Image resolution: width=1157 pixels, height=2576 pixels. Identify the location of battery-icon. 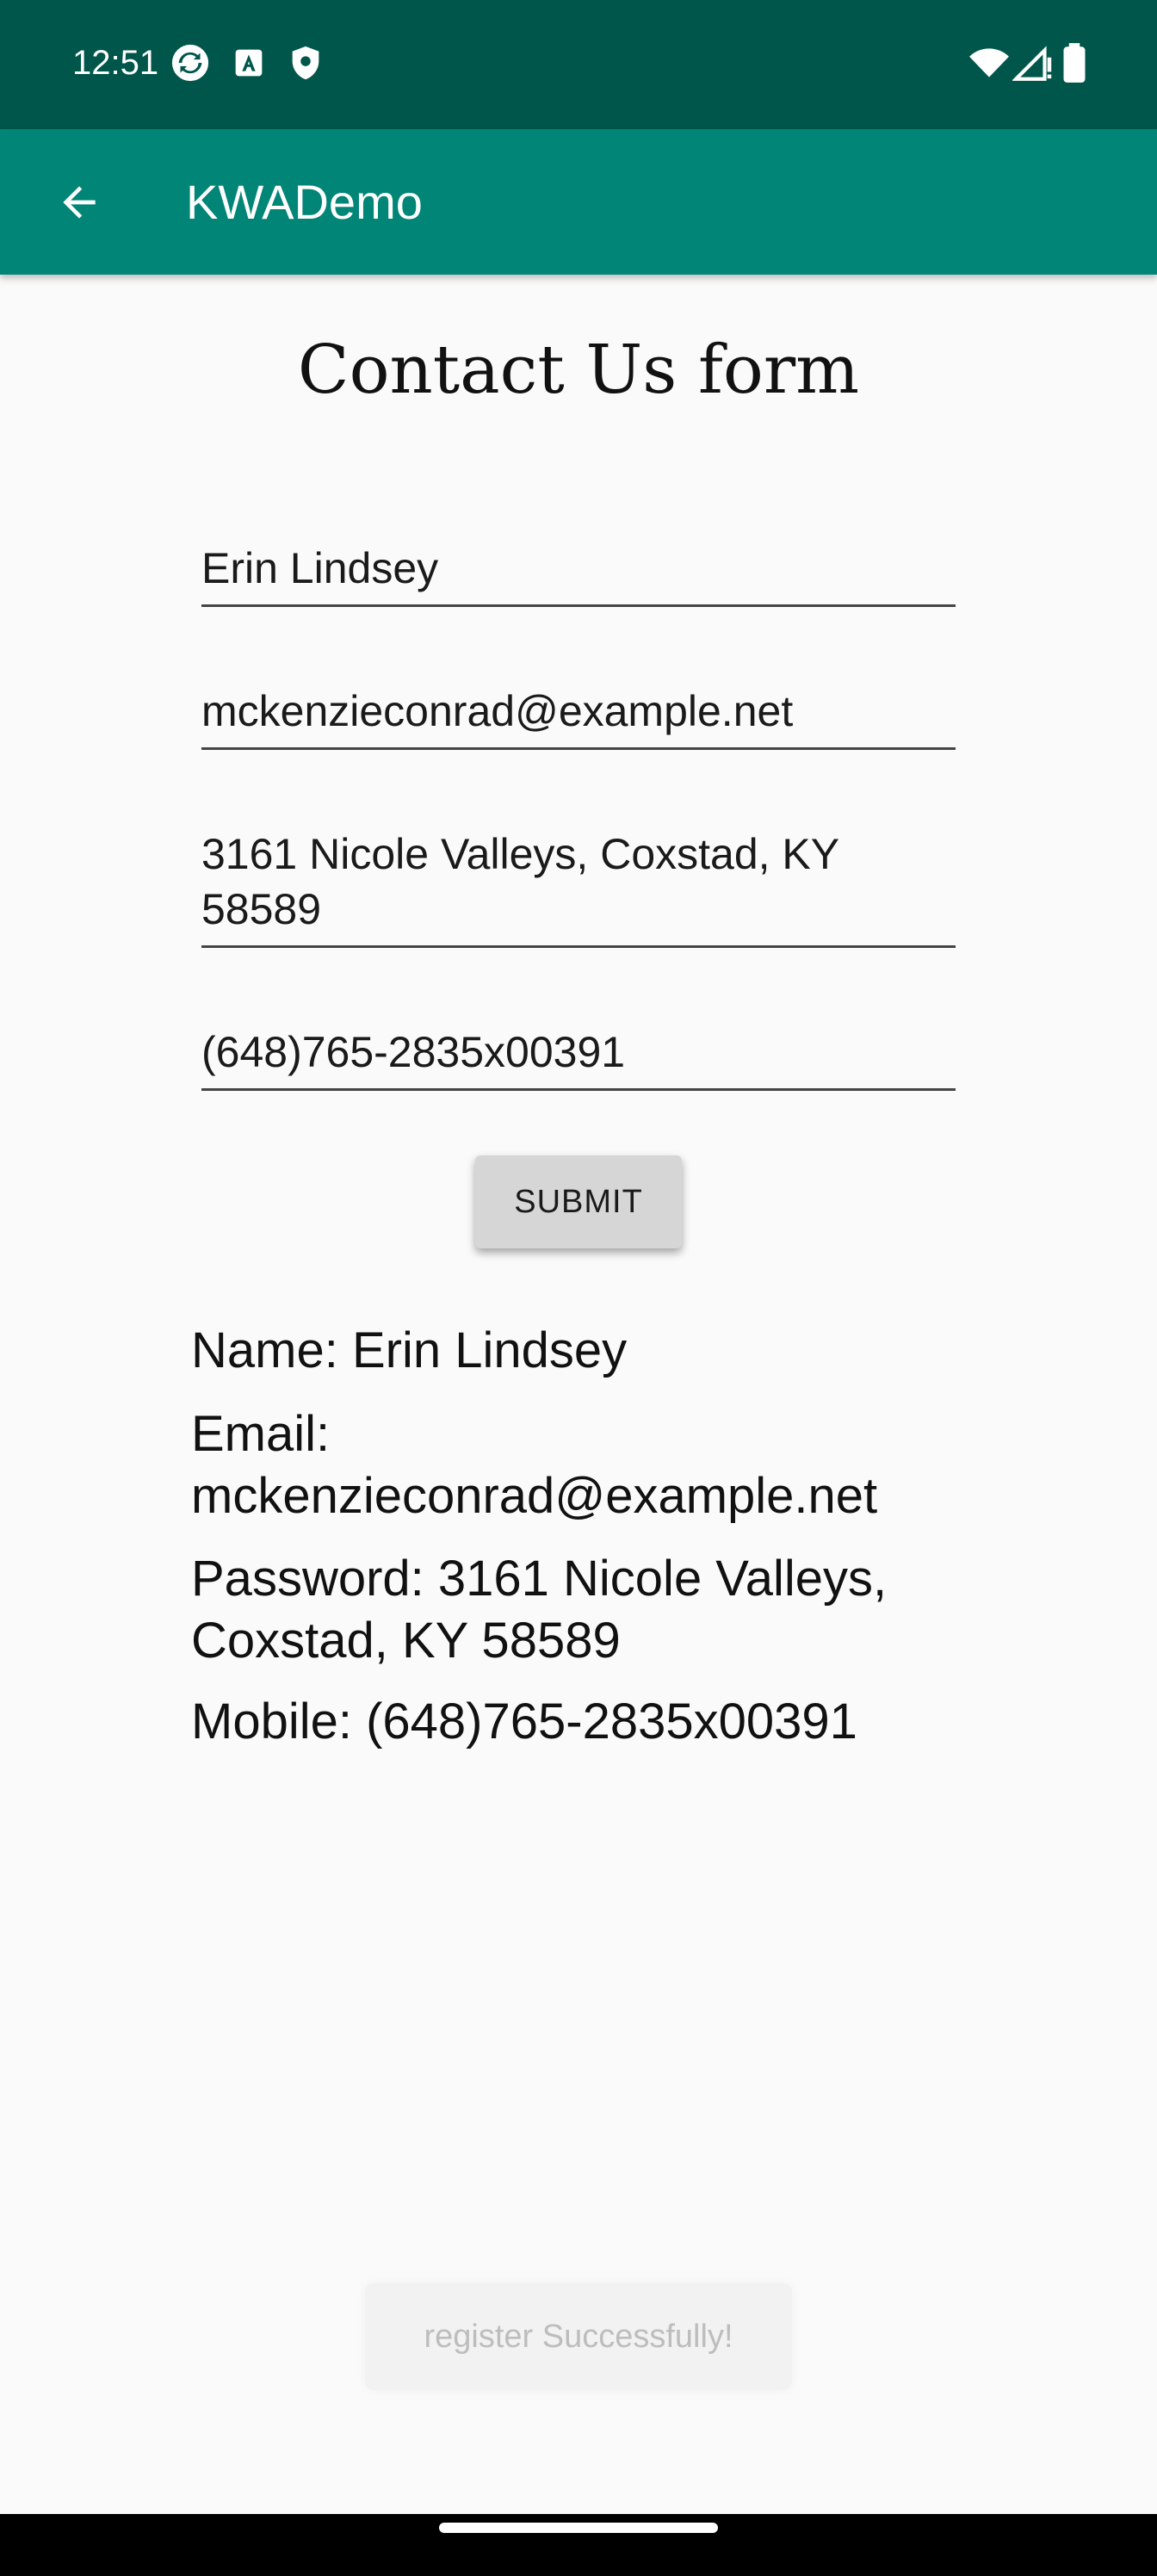
(1075, 63).